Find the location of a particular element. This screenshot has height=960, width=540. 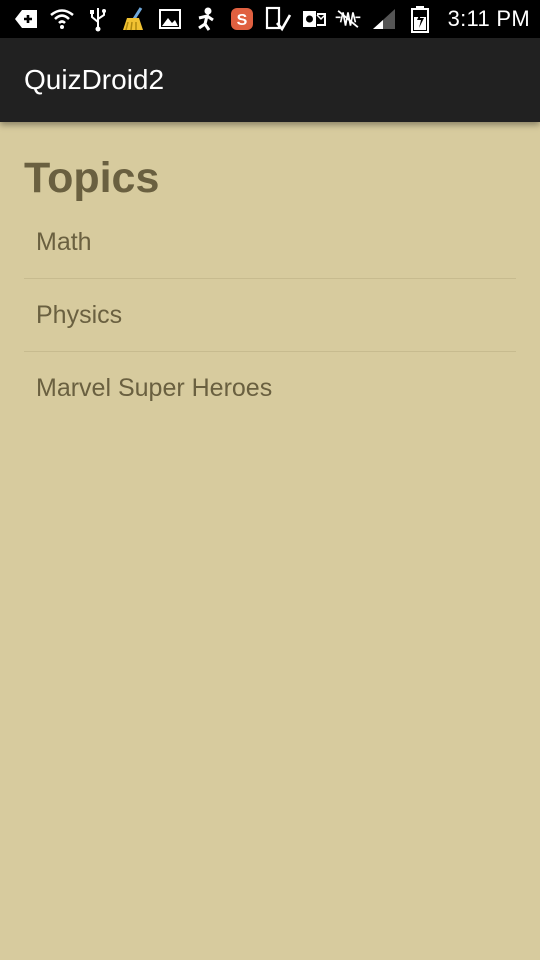

outlook-icon is located at coordinates (314, 19).